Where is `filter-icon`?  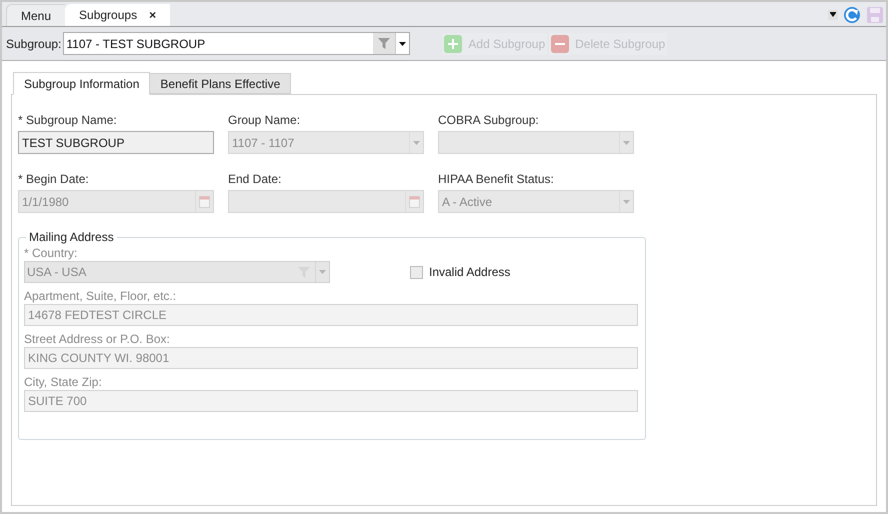 filter-icon is located at coordinates (384, 43).